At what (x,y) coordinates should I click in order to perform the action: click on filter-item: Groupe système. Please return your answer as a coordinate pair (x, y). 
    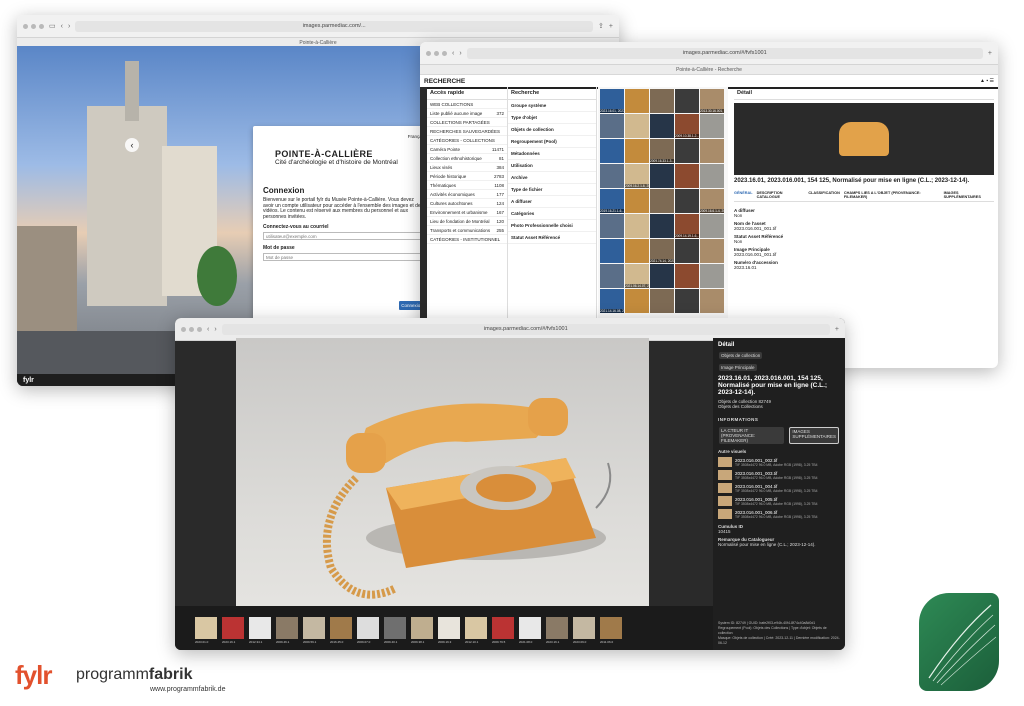
    Looking at the image, I should click on (552, 106).